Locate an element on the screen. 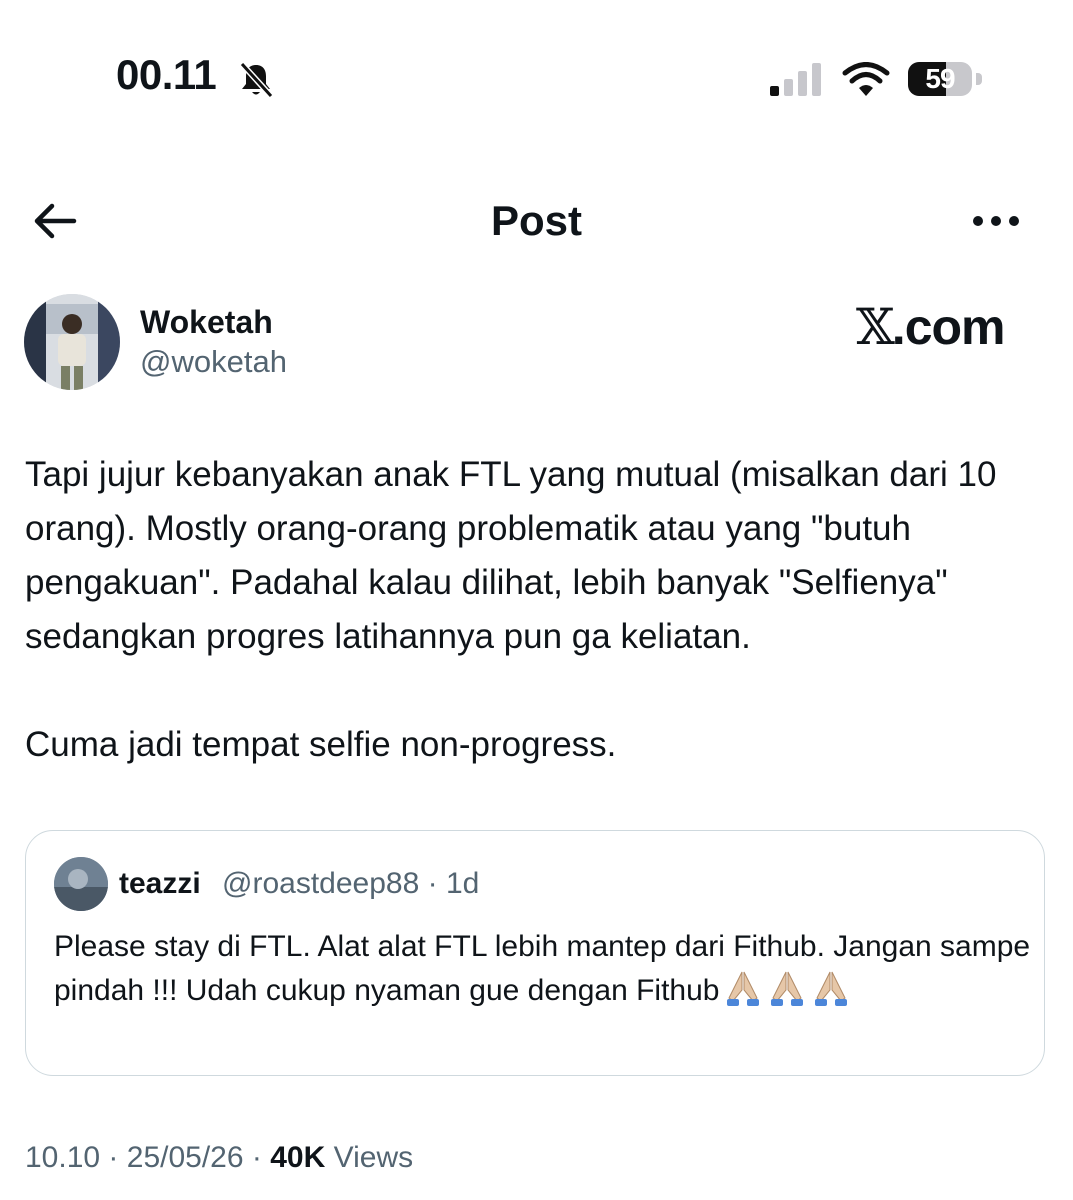 This screenshot has width=1073, height=1200. post-date: 25/05/26 is located at coordinates (185, 1157).